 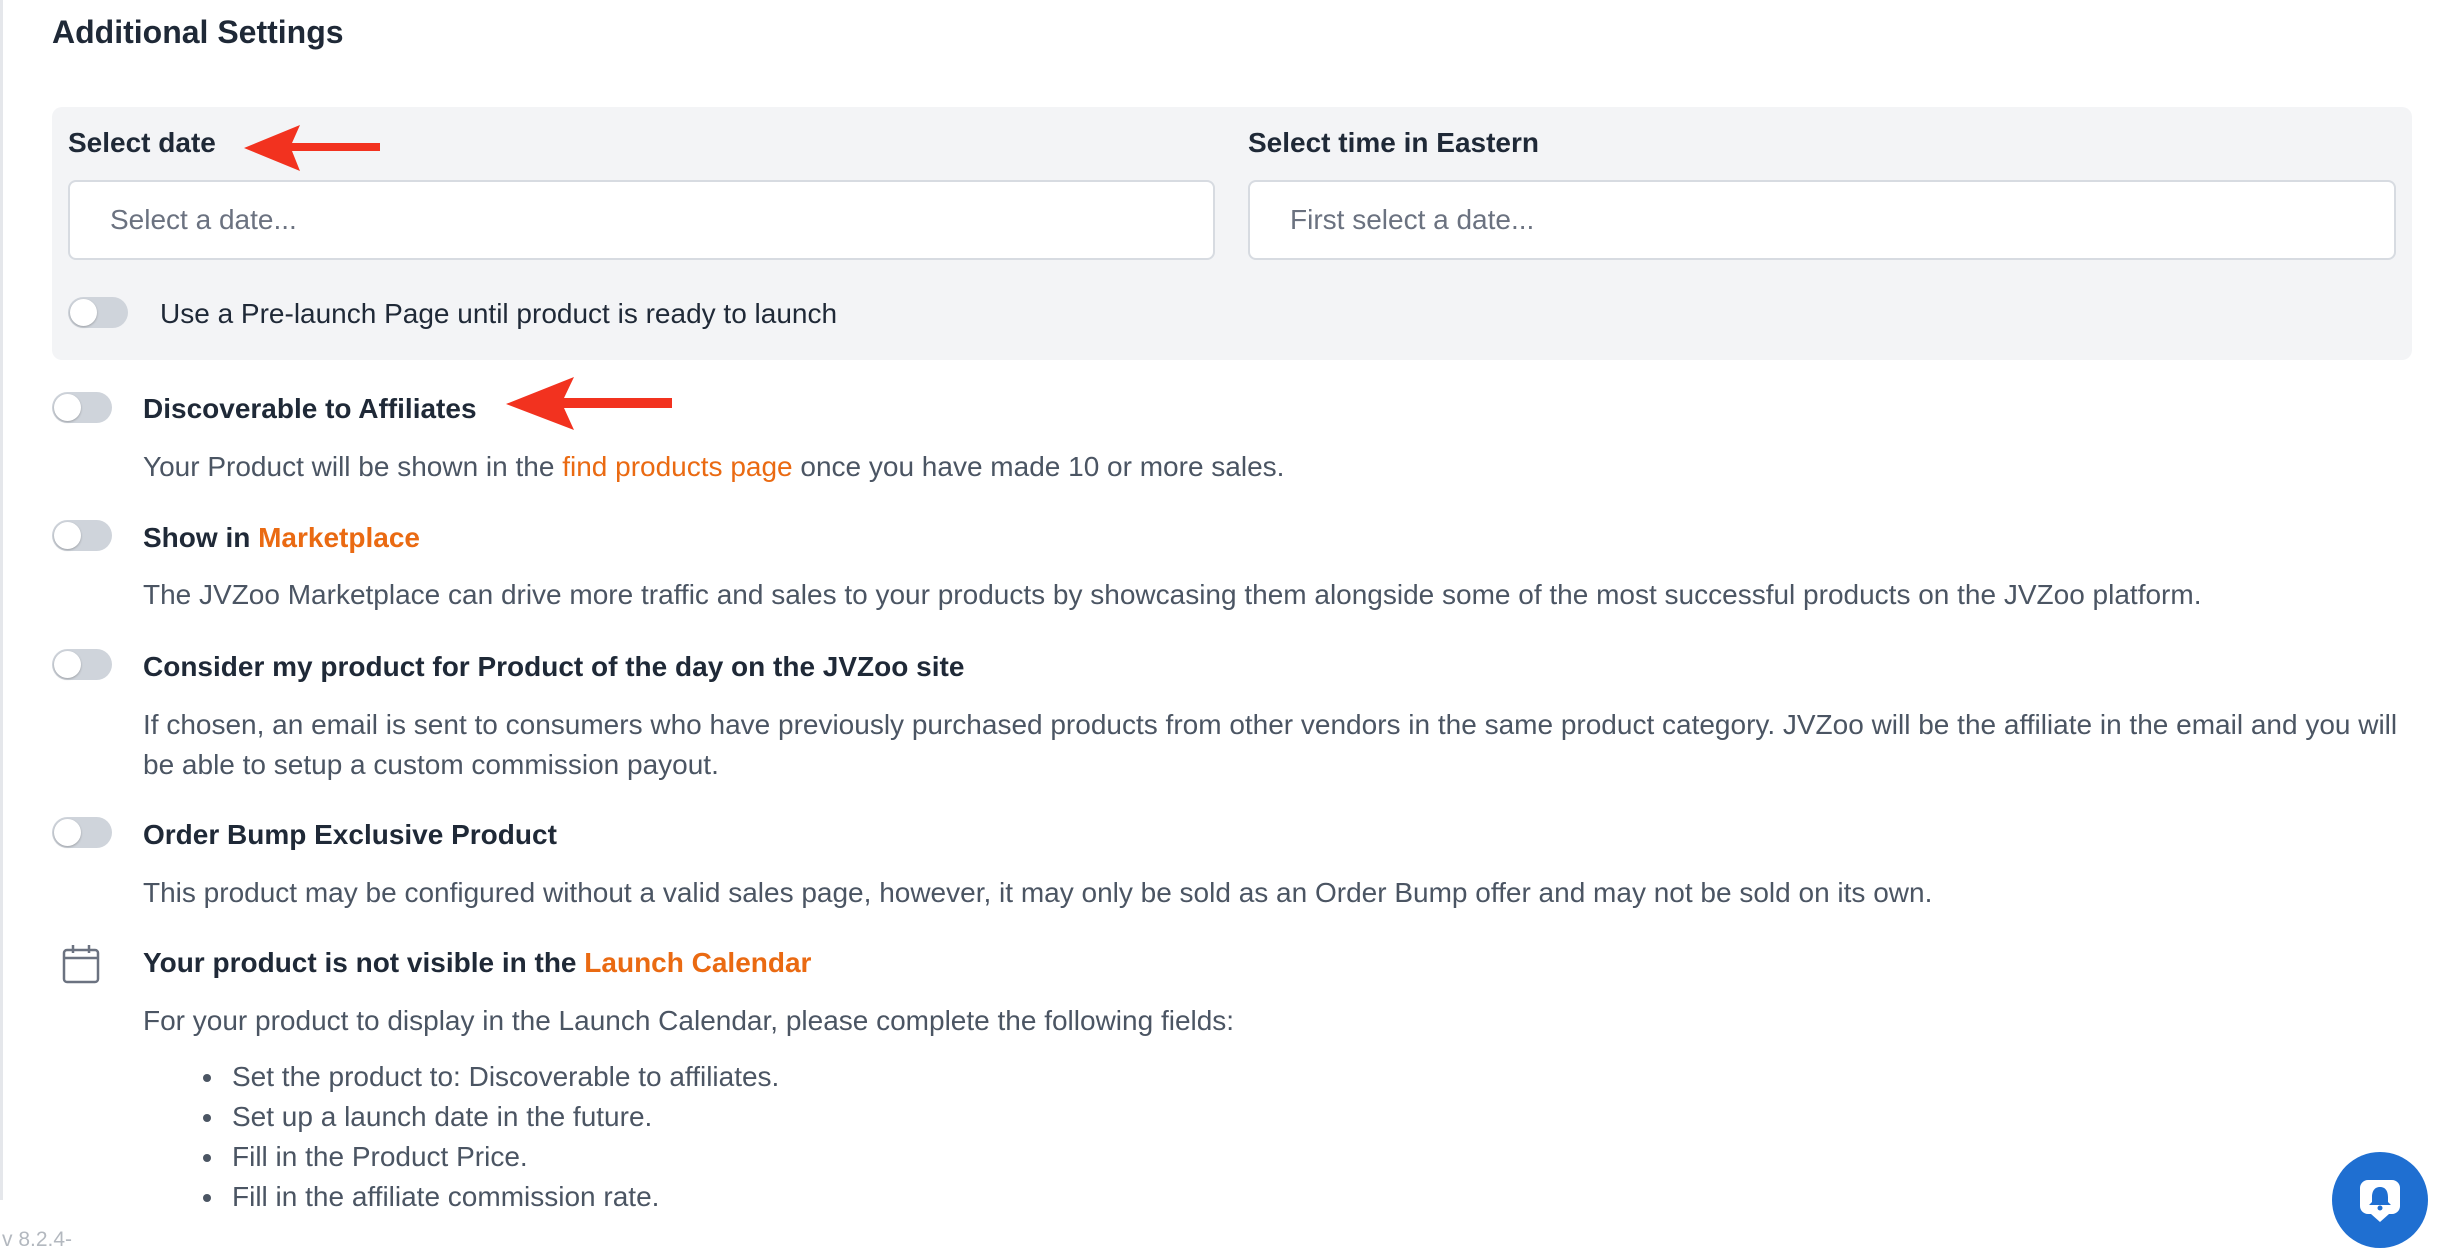 I want to click on marketplace-title: Show in Marketplace, so click(x=281, y=538).